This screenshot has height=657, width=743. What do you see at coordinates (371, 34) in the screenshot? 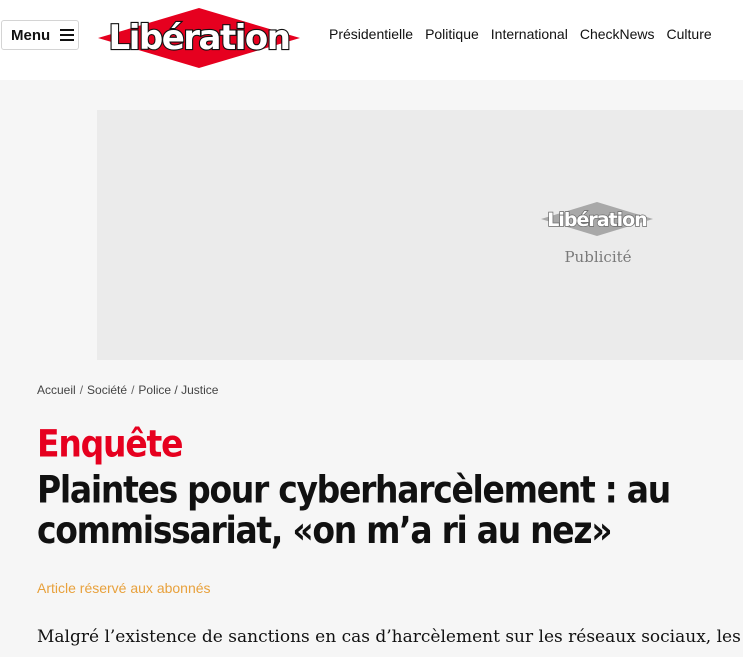
I see `nav-item-presidentielle: Présidentielle` at bounding box center [371, 34].